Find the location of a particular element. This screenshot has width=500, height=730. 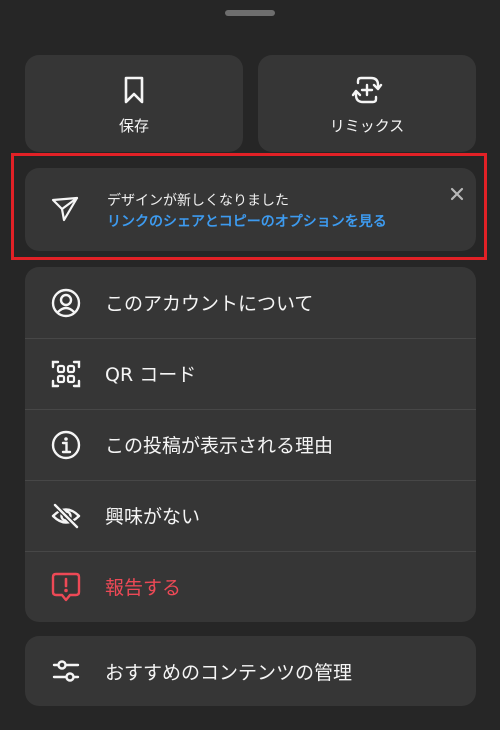

manage-suggested-content-label: おすすめのコンテンツの管理 is located at coordinates (229, 673).